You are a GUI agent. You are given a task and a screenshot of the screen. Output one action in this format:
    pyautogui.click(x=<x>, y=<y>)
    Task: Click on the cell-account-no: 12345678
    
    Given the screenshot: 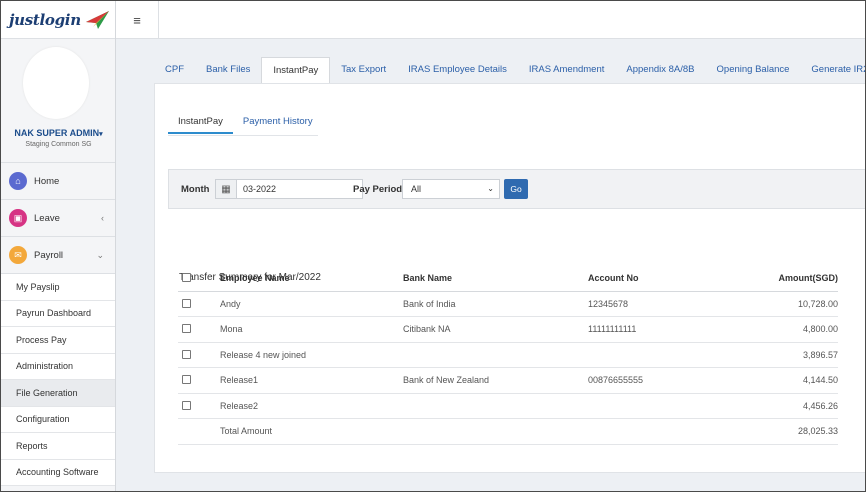 What is the action you would take?
    pyautogui.click(x=608, y=303)
    